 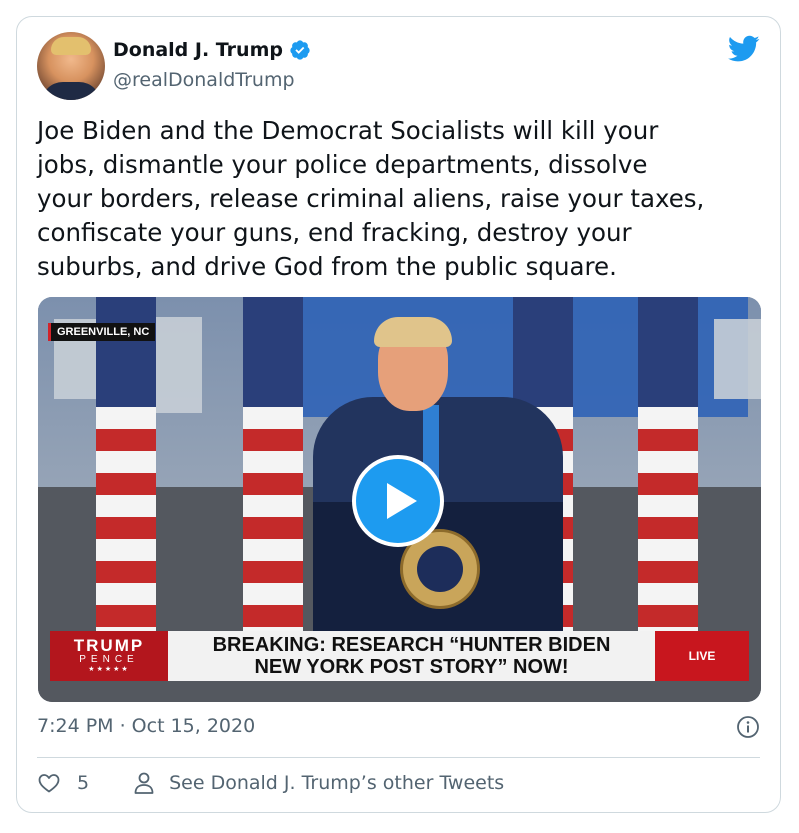 I want to click on play-button, so click(x=398, y=501).